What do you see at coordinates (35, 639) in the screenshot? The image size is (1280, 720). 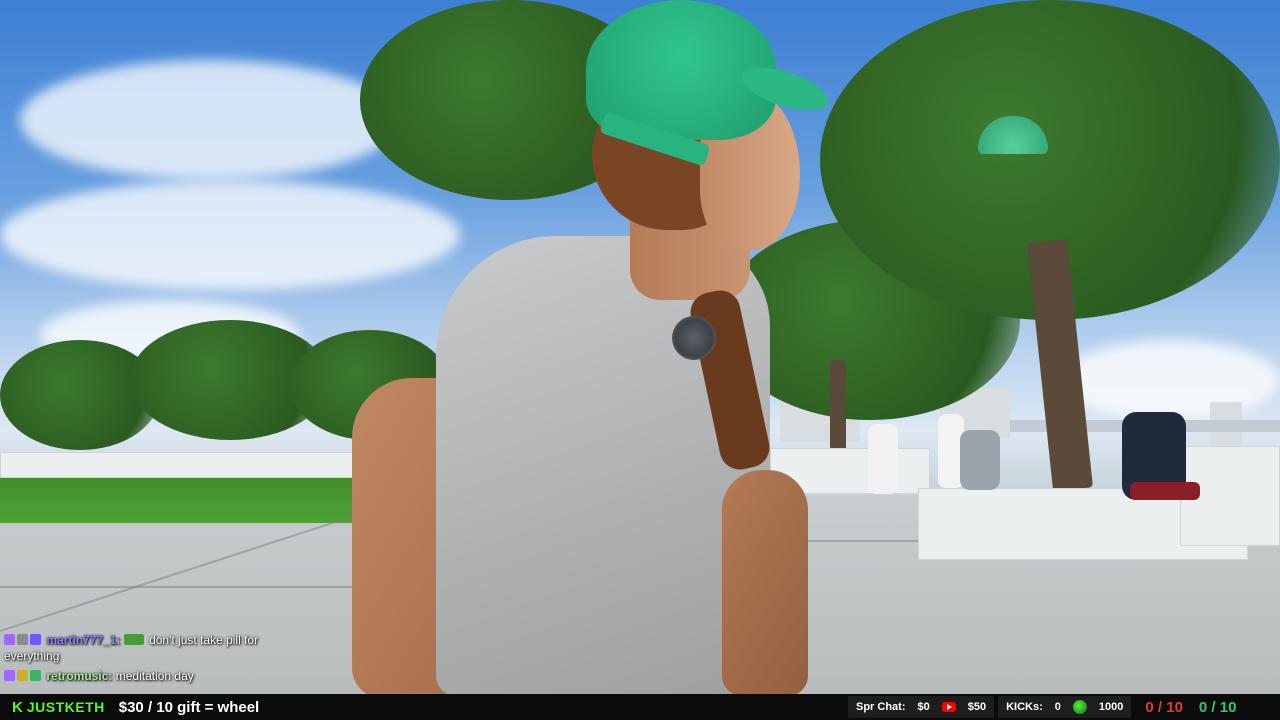 I see `moderator-badge-icon` at bounding box center [35, 639].